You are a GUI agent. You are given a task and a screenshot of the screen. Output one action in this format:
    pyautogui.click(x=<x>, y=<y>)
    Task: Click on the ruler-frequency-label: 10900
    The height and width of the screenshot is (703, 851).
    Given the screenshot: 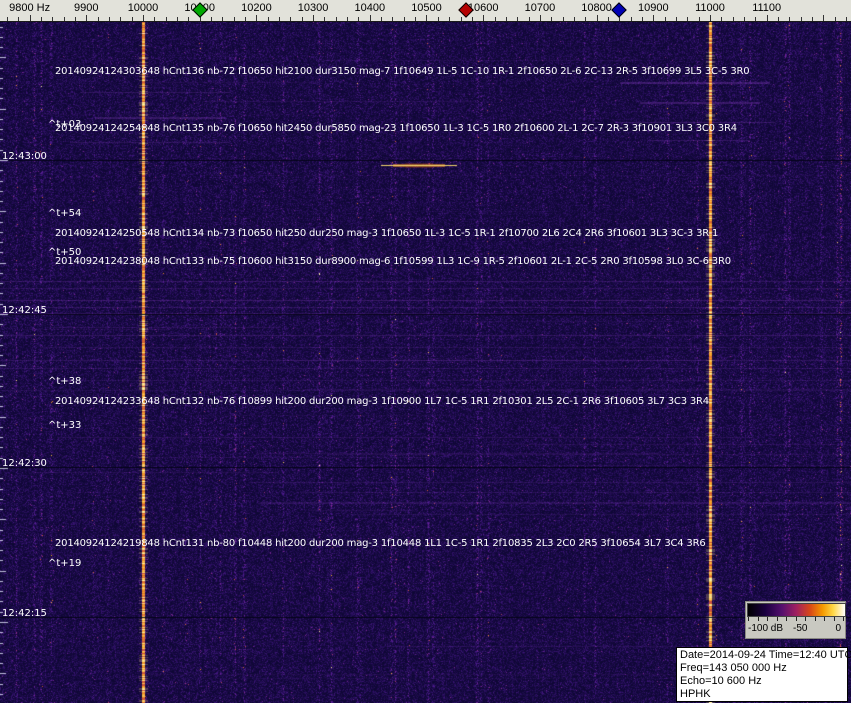 What is the action you would take?
    pyautogui.click(x=653, y=8)
    